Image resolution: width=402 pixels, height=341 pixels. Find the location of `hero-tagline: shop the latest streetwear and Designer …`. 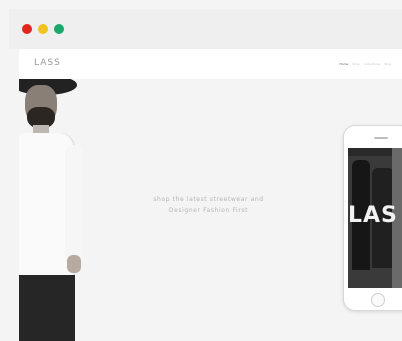

hero-tagline: shop the latest streetwear and Designer … is located at coordinates (208, 205).